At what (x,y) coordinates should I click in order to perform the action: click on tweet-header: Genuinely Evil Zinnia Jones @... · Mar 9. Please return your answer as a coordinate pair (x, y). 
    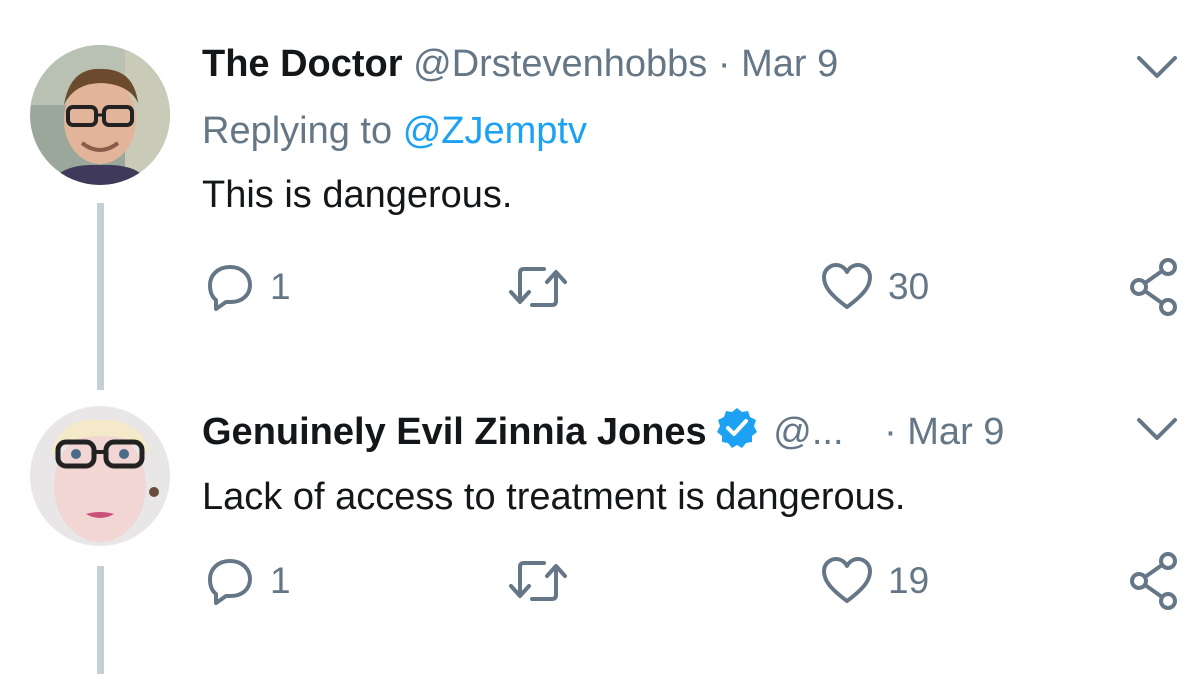
    Looking at the image, I should click on (603, 430).